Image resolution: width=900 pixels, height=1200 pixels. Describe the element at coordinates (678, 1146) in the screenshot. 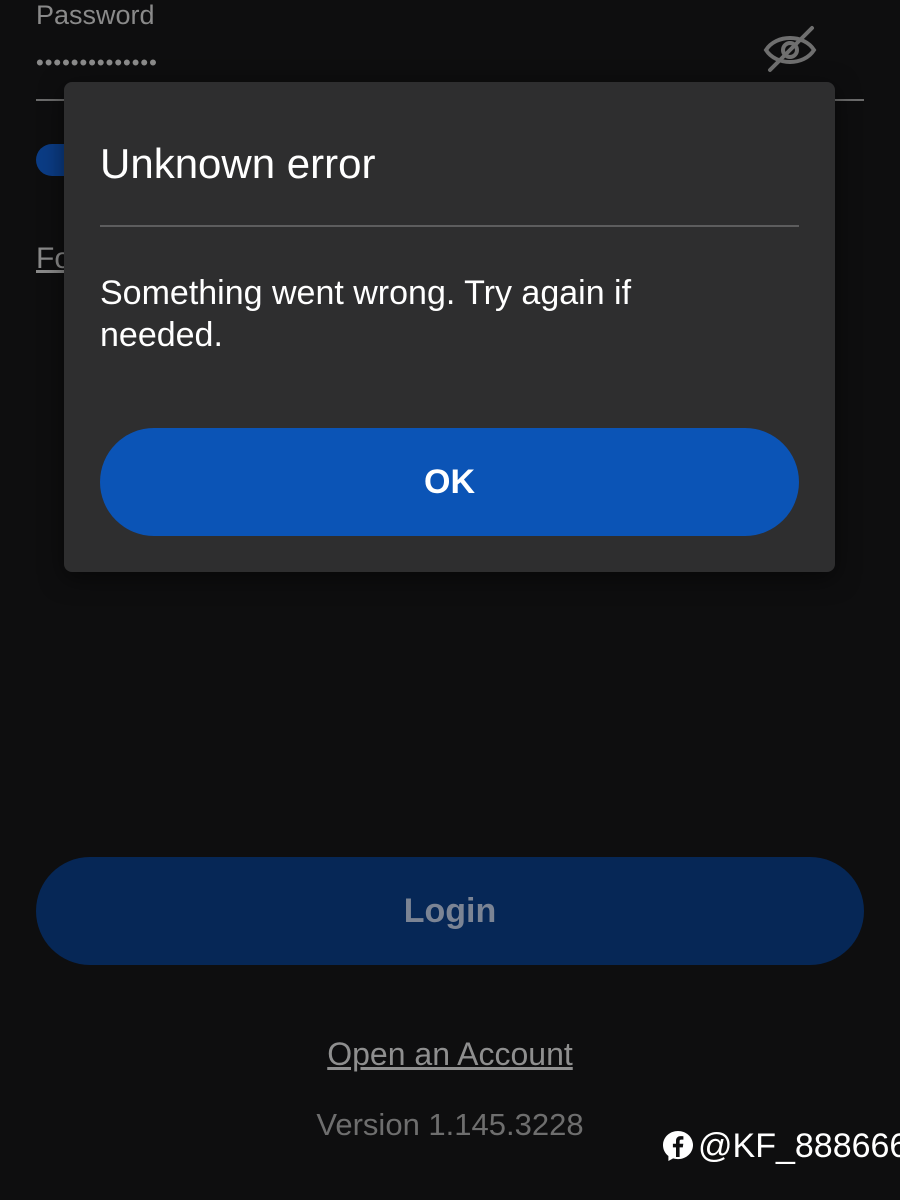

I see `facebook-icon` at that location.